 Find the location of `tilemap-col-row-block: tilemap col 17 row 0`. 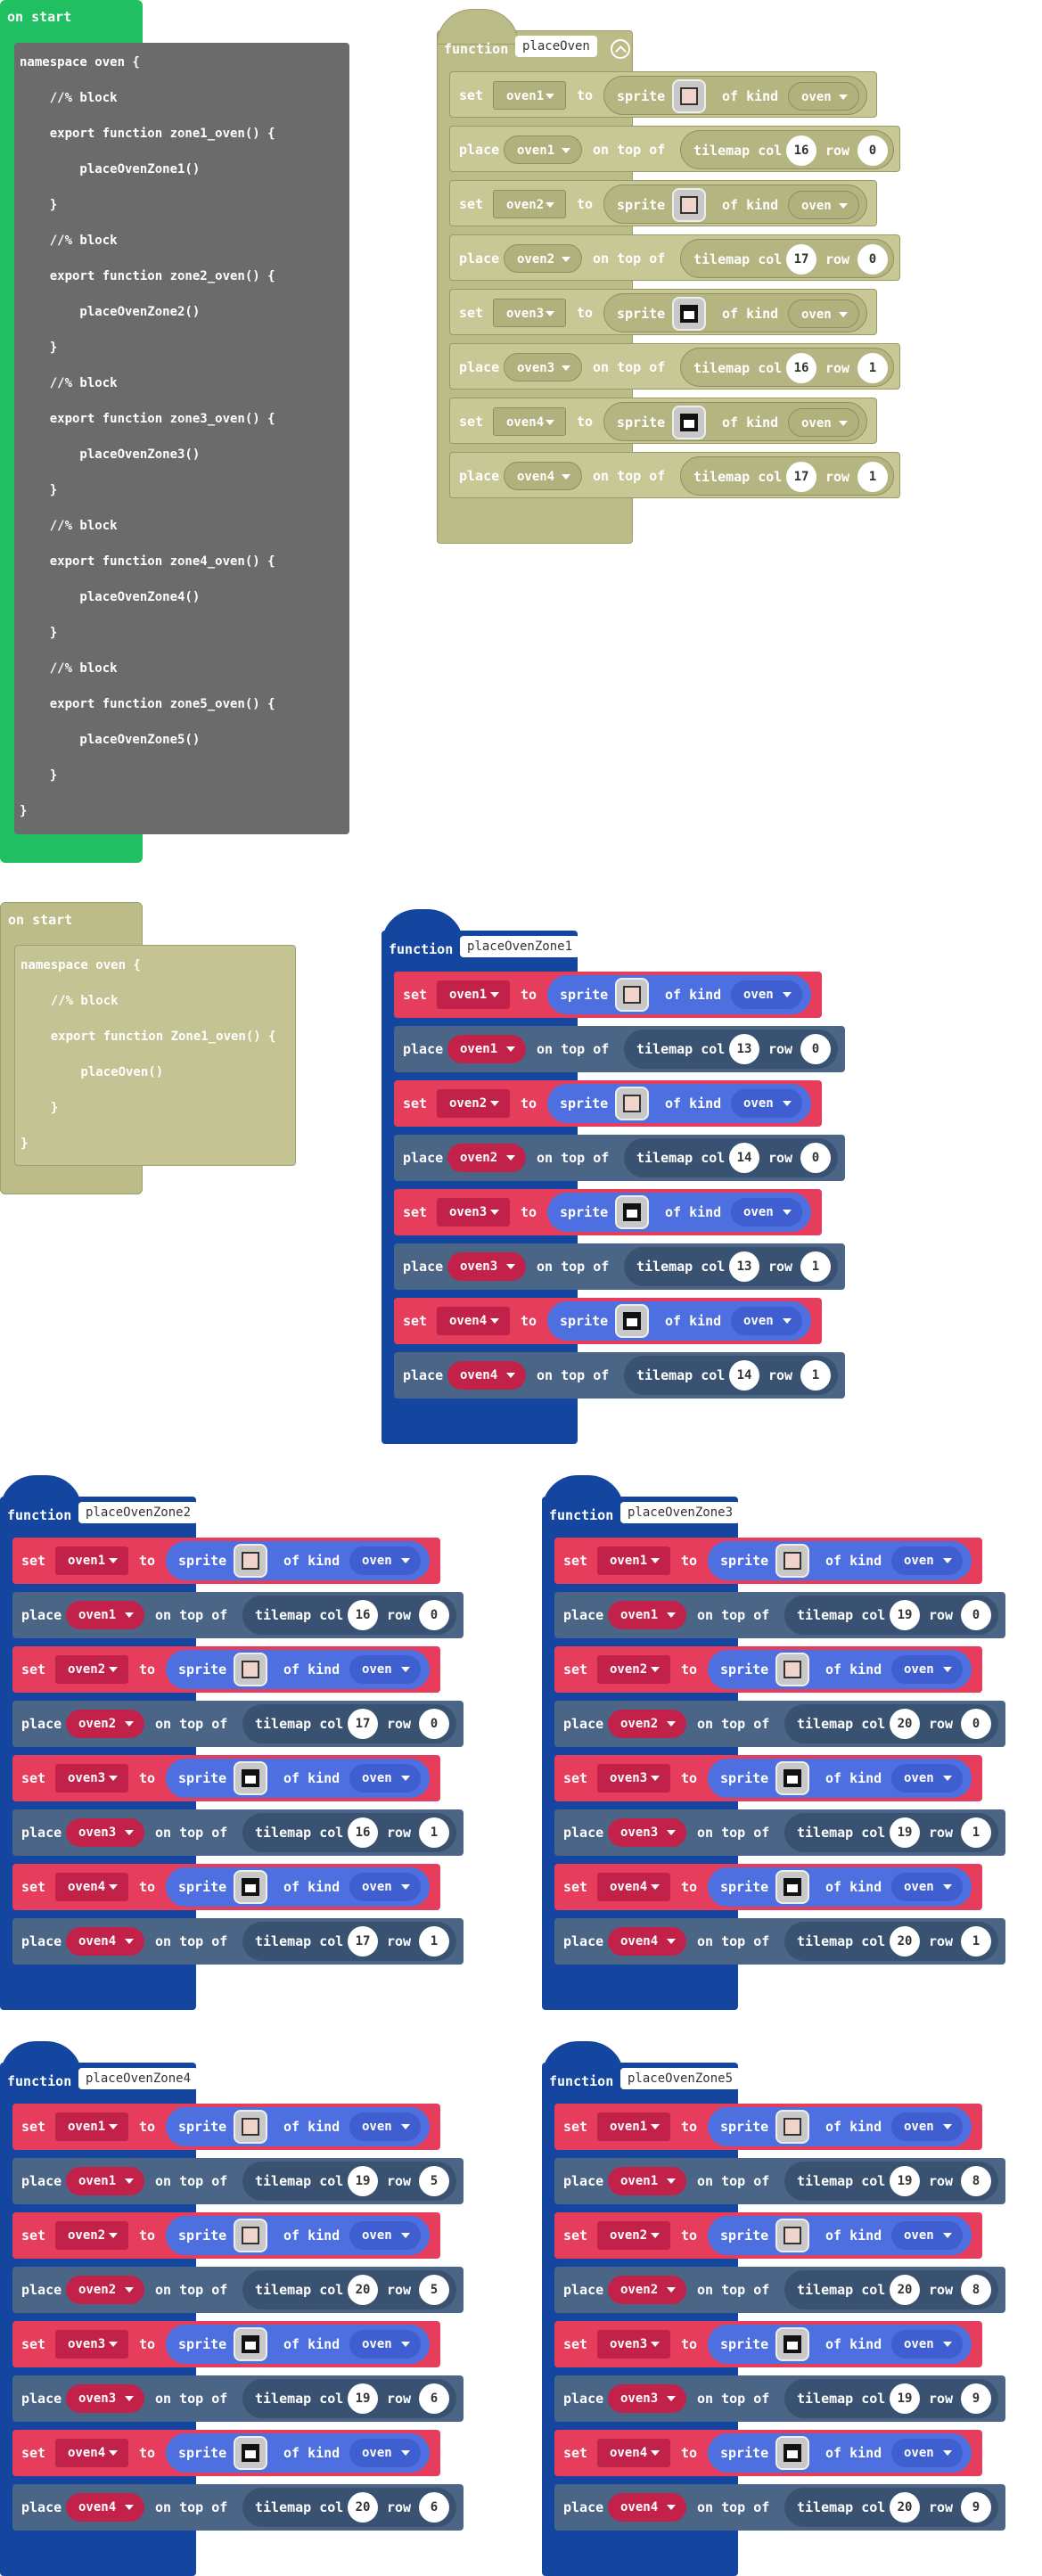

tilemap-col-row-block: tilemap col 17 row 0 is located at coordinates (349, 1723).